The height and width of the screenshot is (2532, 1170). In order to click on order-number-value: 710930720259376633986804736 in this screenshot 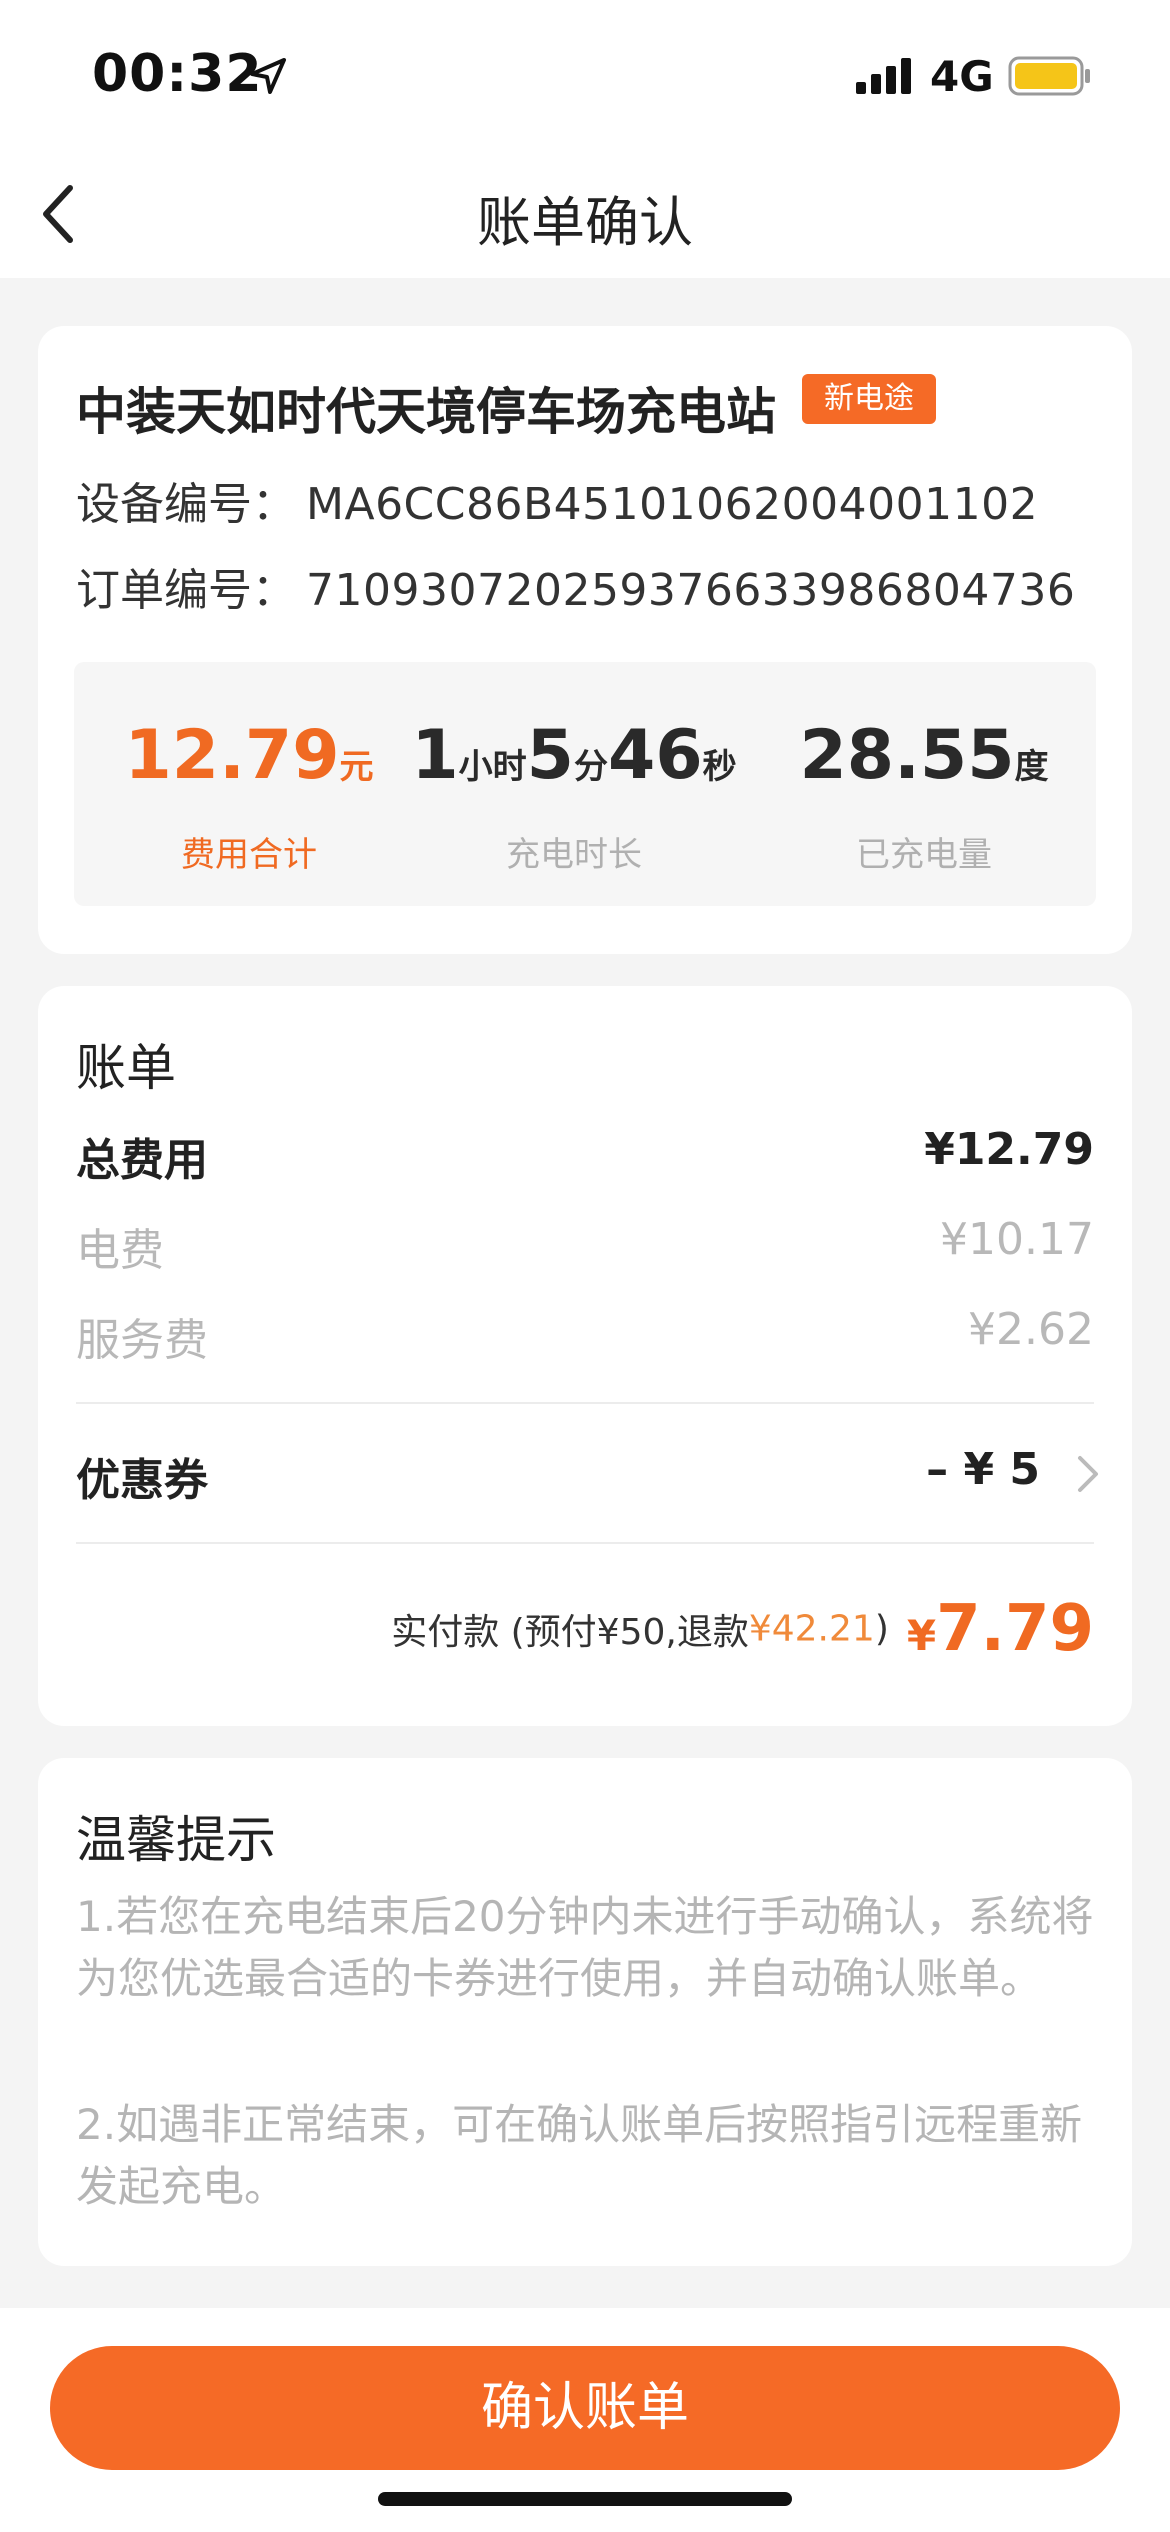, I will do `click(691, 590)`.